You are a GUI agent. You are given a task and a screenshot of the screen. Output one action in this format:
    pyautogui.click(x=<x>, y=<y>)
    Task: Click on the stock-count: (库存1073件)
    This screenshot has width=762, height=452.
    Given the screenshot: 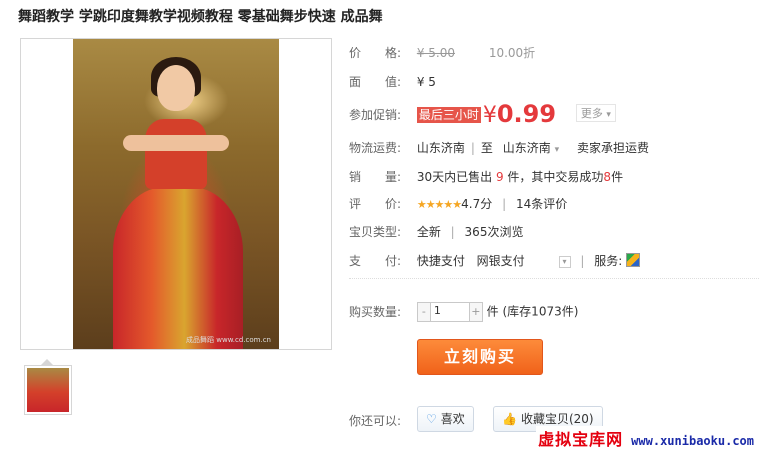 What is the action you would take?
    pyautogui.click(x=540, y=311)
    